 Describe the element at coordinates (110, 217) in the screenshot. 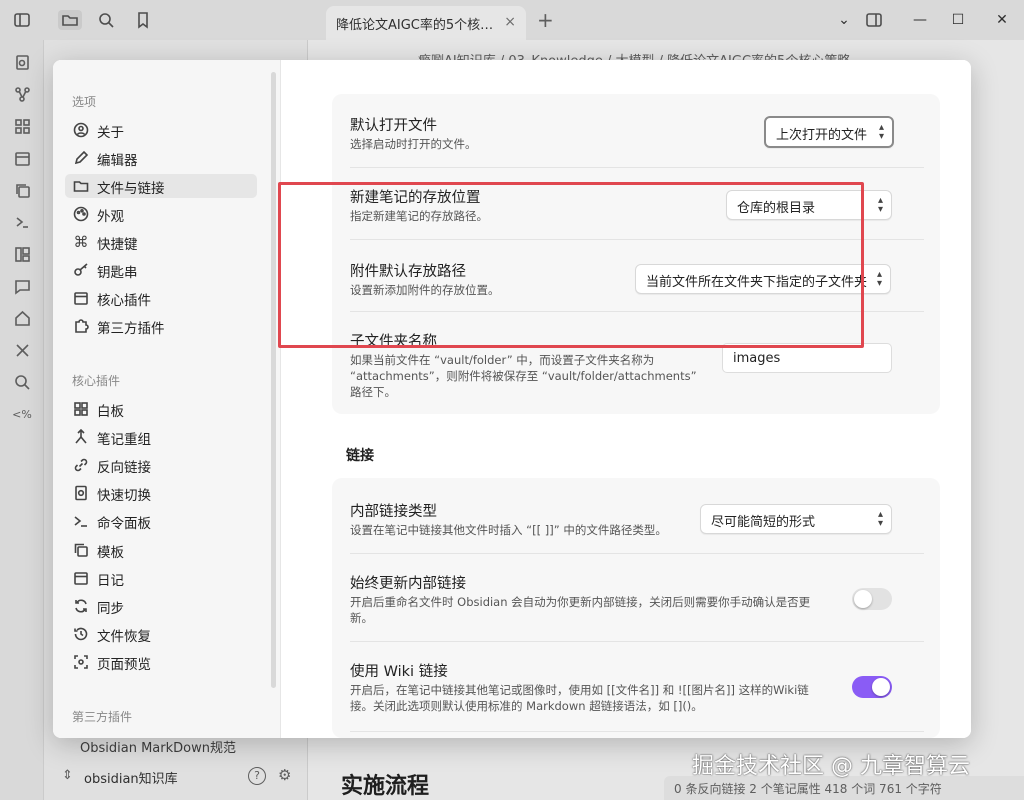

I see `sidebar-item-label: 外观` at that location.